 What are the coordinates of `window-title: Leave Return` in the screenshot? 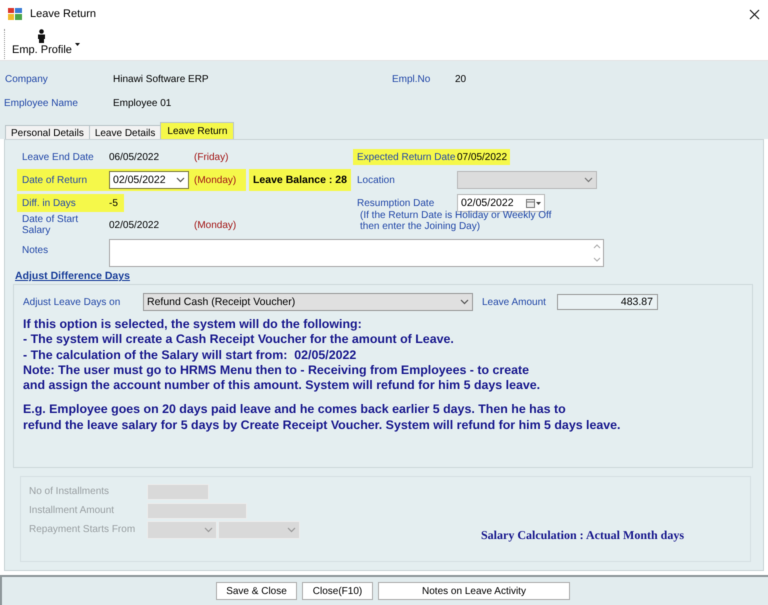 It's located at (64, 14).